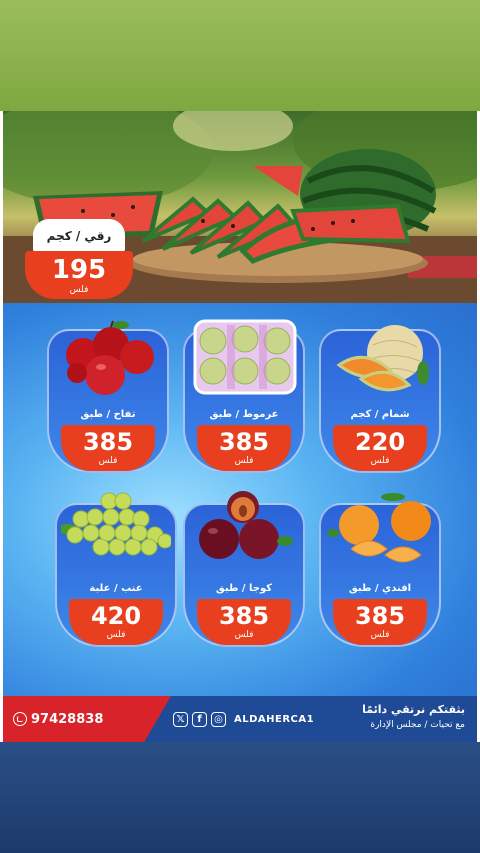  Describe the element at coordinates (79, 270) in the screenshot. I see `hero-price: 195` at that location.